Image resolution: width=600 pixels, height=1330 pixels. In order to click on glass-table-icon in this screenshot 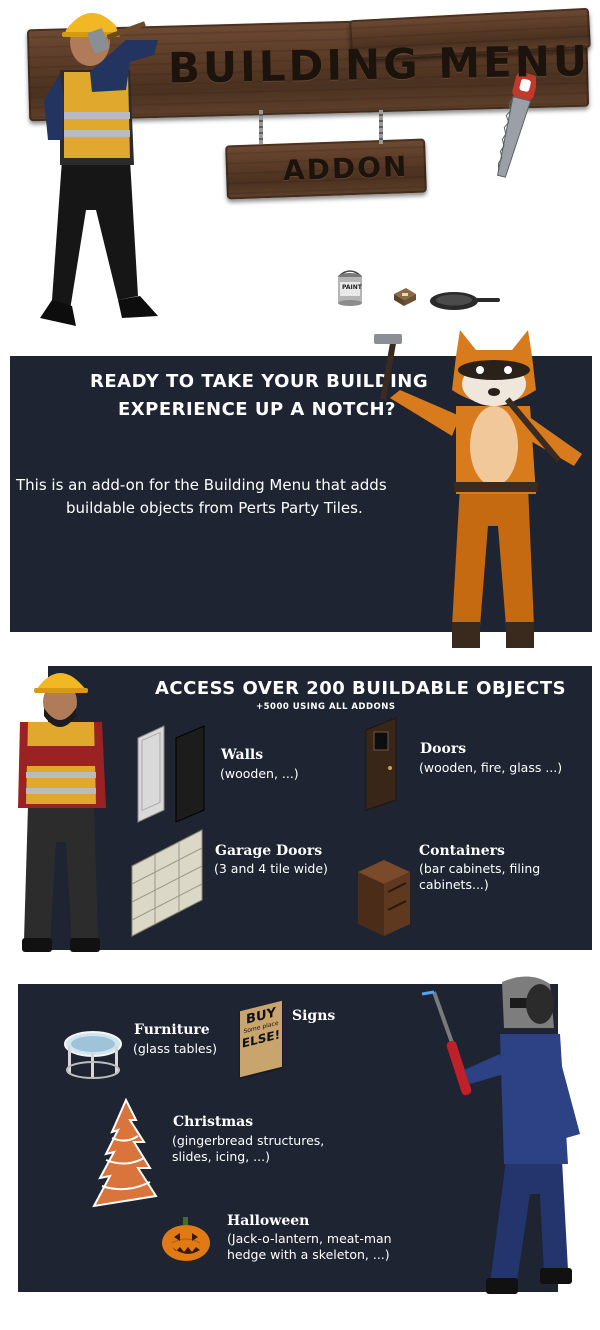, I will do `click(93, 1055)`.